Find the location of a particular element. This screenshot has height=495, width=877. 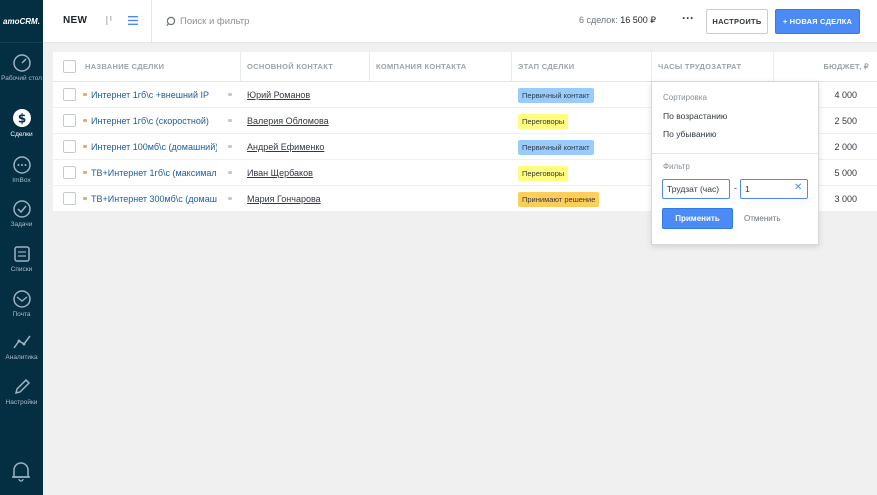

list-view-button is located at coordinates (133, 20).